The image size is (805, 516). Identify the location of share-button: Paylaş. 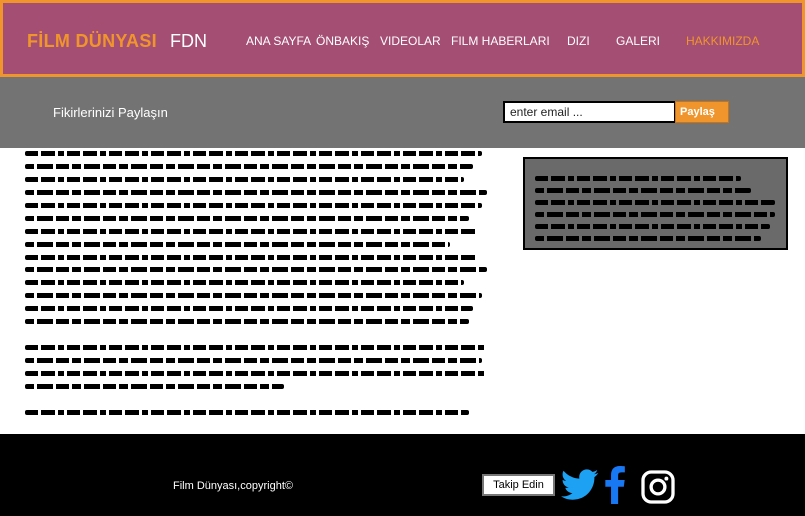
(702, 112).